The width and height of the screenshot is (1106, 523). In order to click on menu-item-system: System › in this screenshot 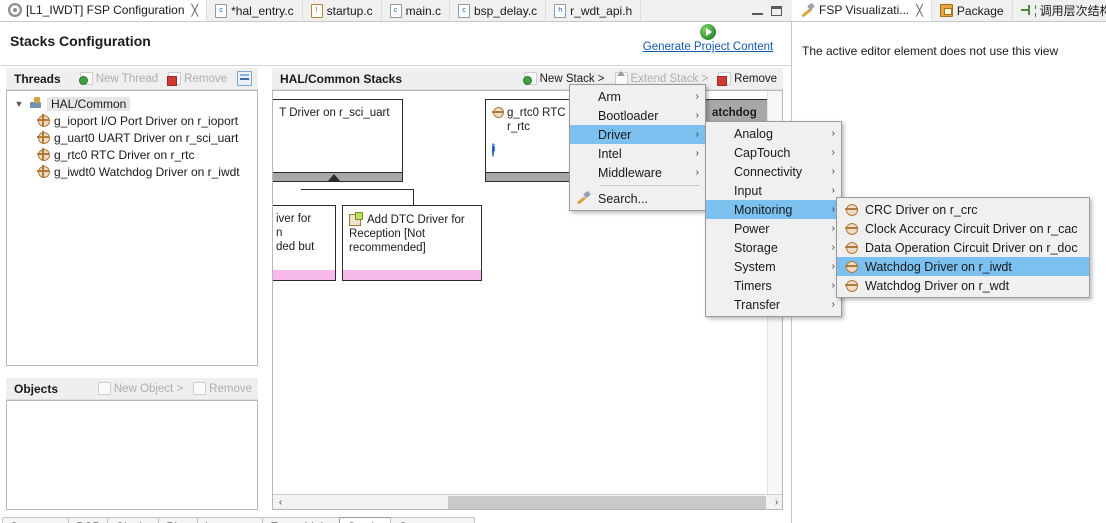, I will do `click(773, 266)`.